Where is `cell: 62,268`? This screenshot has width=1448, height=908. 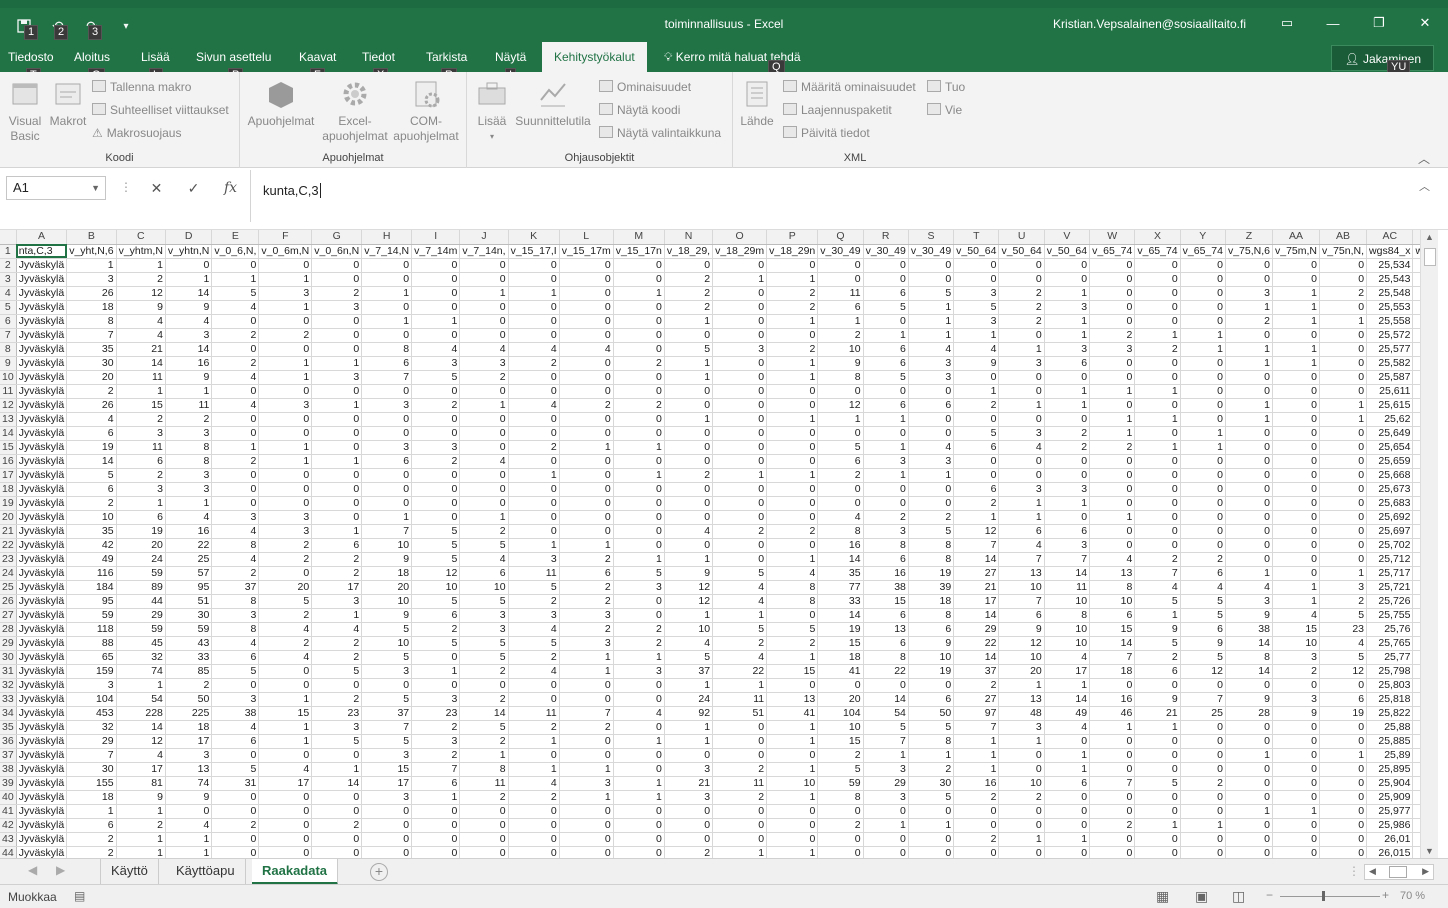 cell: 62,268 is located at coordinates (1416, 321).